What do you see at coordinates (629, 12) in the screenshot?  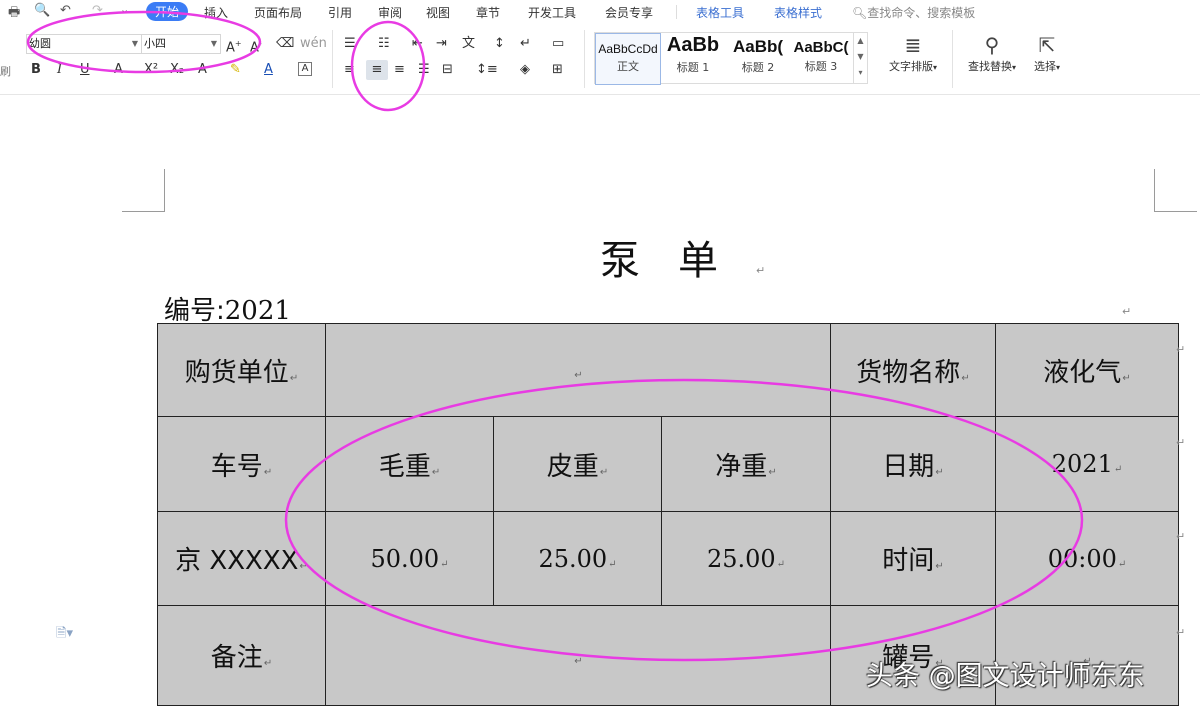 I see `tab-member: 会员专享` at bounding box center [629, 12].